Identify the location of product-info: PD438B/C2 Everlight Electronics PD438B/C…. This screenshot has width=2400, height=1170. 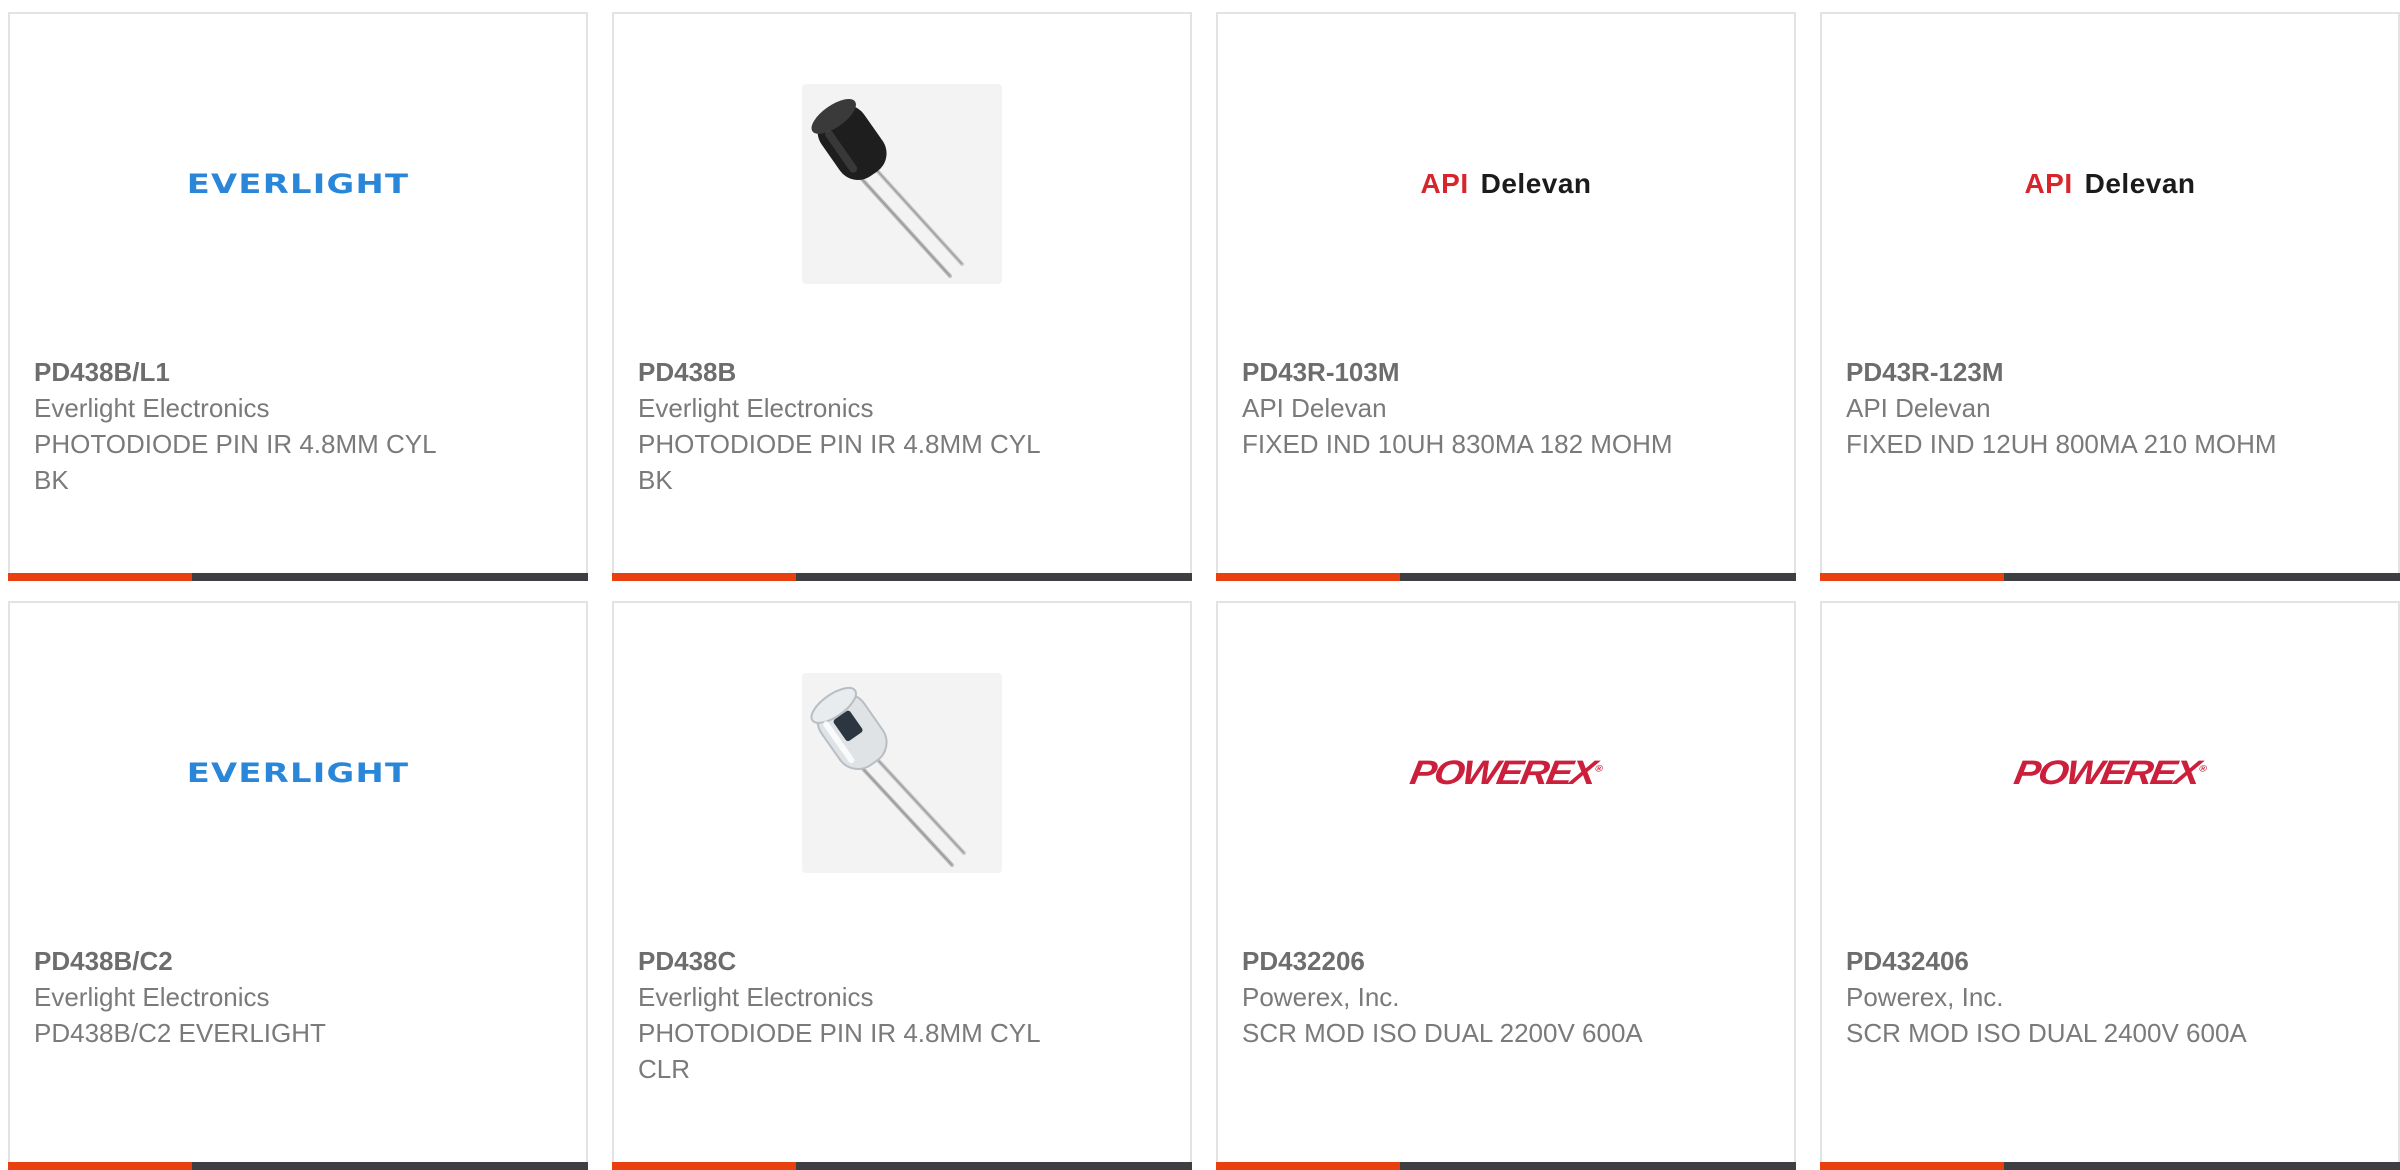
(254, 997).